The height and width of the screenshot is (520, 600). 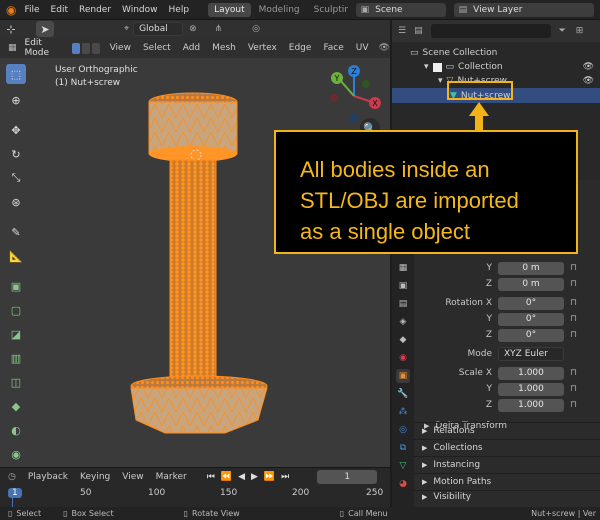 What do you see at coordinates (16, 202) in the screenshot?
I see `transform-tool-icon: ⊛` at bounding box center [16, 202].